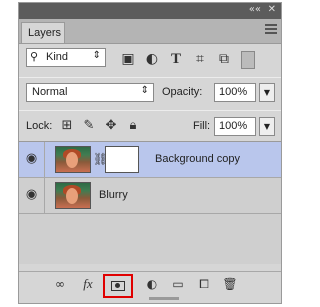 The height and width of the screenshot is (307, 320). Describe the element at coordinates (272, 9) in the screenshot. I see `close-icon: ✕` at that location.